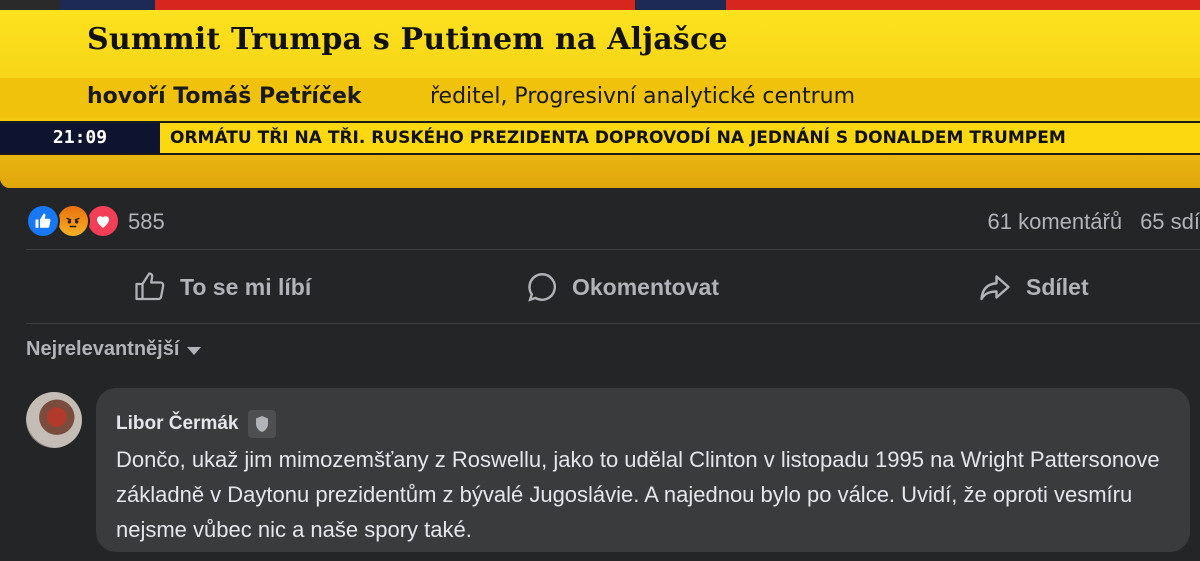  I want to click on comment-sort-dropdown: Nejrelevantnější, so click(114, 349).